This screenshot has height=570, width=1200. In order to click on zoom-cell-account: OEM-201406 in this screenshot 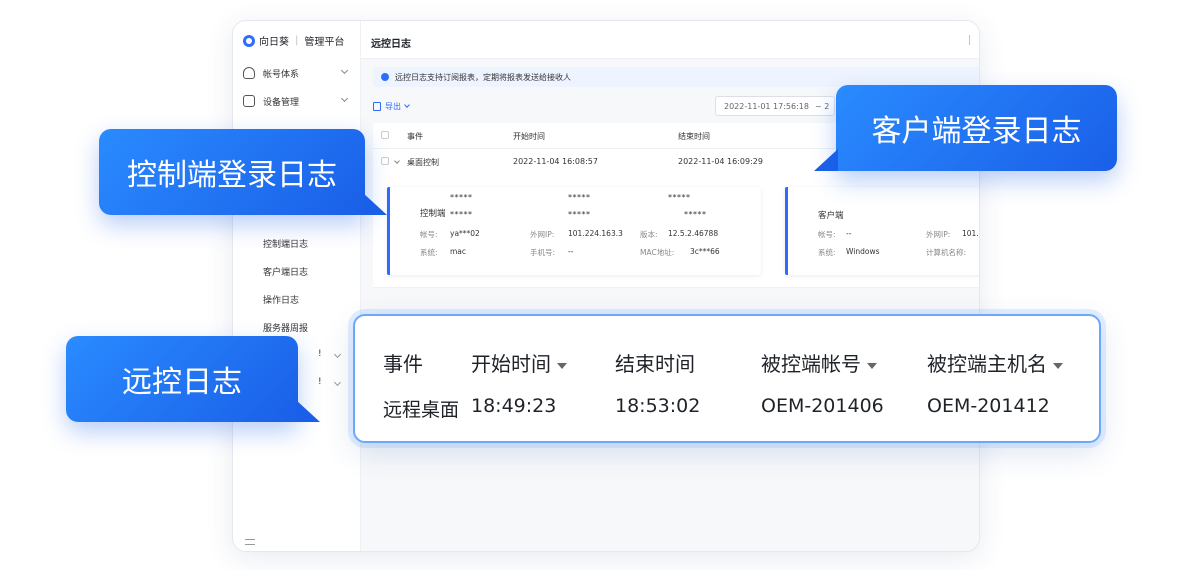, I will do `click(822, 406)`.